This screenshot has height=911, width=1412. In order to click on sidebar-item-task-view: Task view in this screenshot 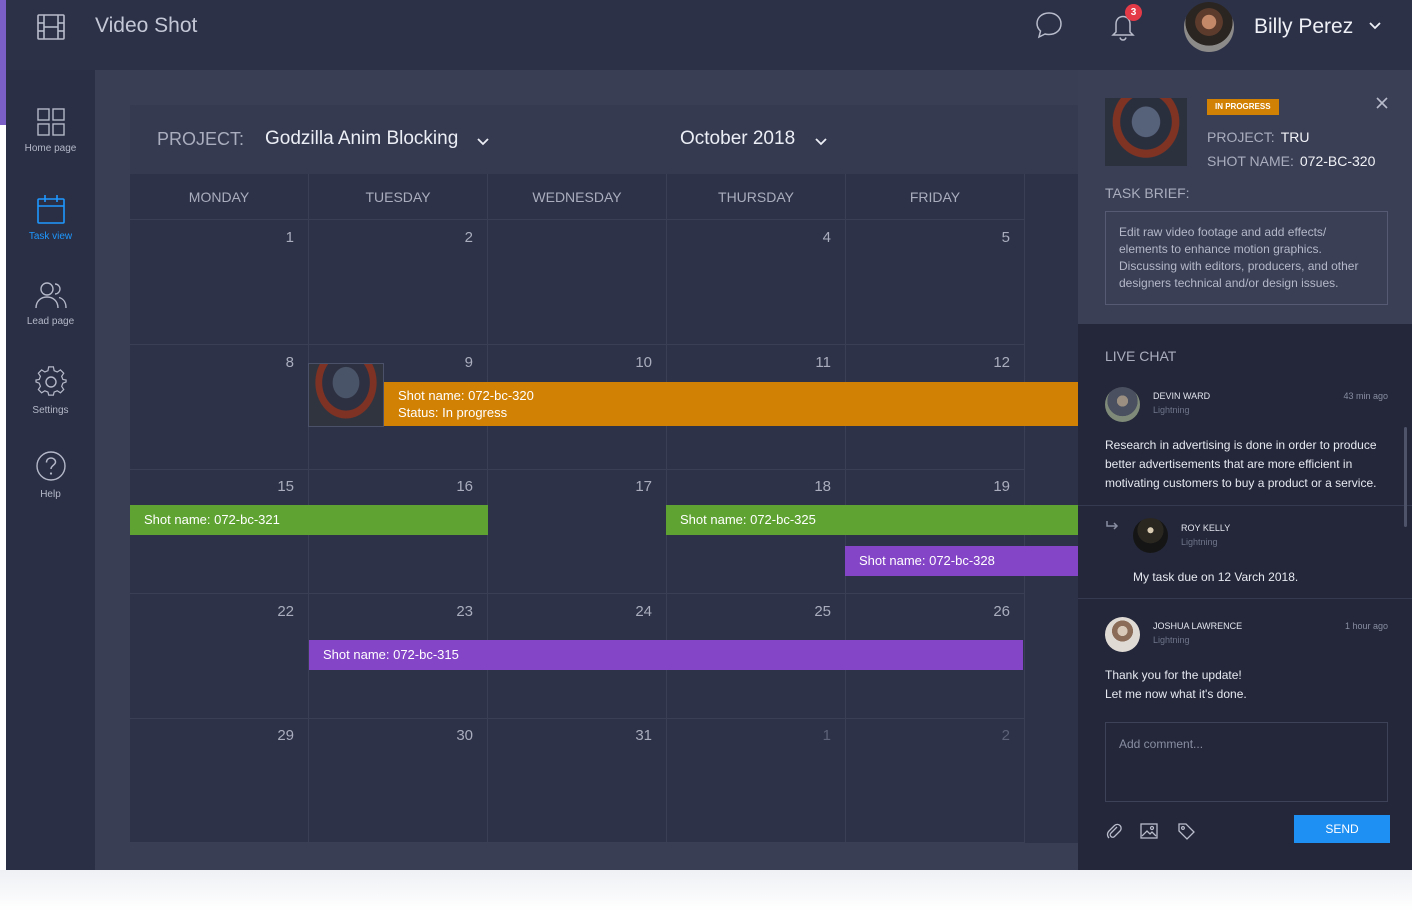, I will do `click(50, 218)`.